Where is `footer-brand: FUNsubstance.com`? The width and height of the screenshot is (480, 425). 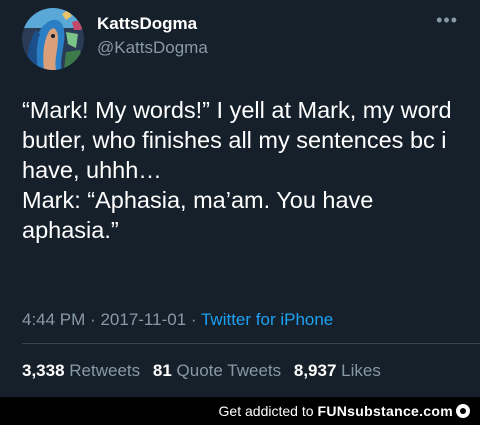
footer-brand: FUNsubstance.com is located at coordinates (385, 411).